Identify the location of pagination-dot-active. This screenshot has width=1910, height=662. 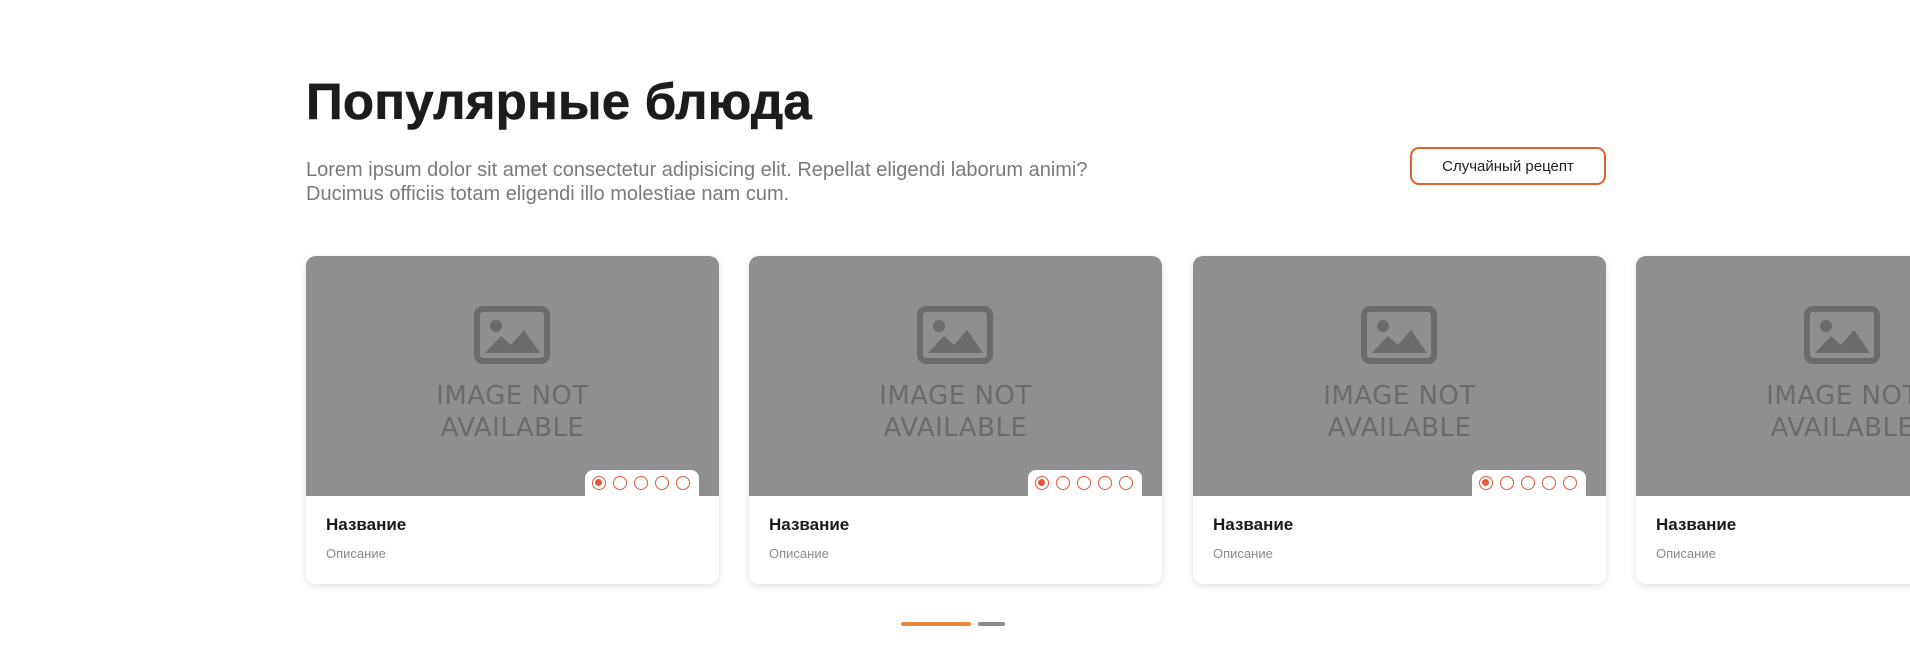
(936, 624).